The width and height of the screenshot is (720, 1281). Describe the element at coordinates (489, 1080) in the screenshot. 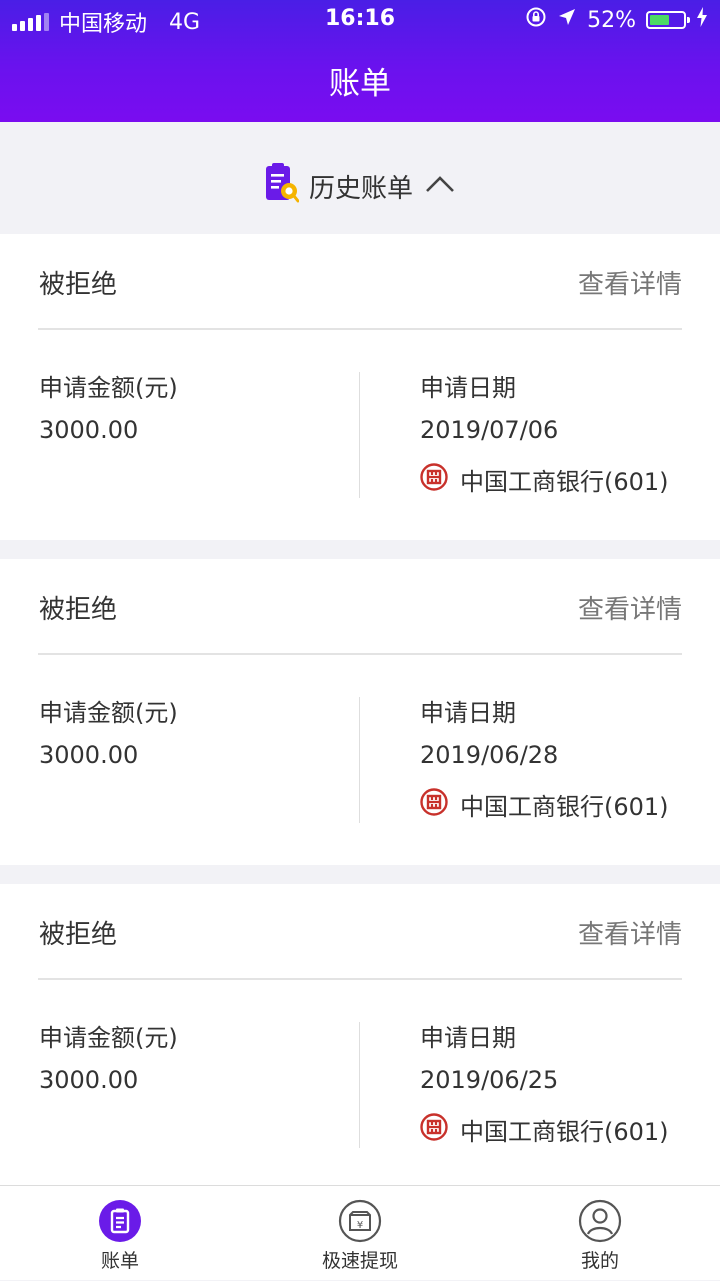

I see `date-value: 2019/06/25` at that location.